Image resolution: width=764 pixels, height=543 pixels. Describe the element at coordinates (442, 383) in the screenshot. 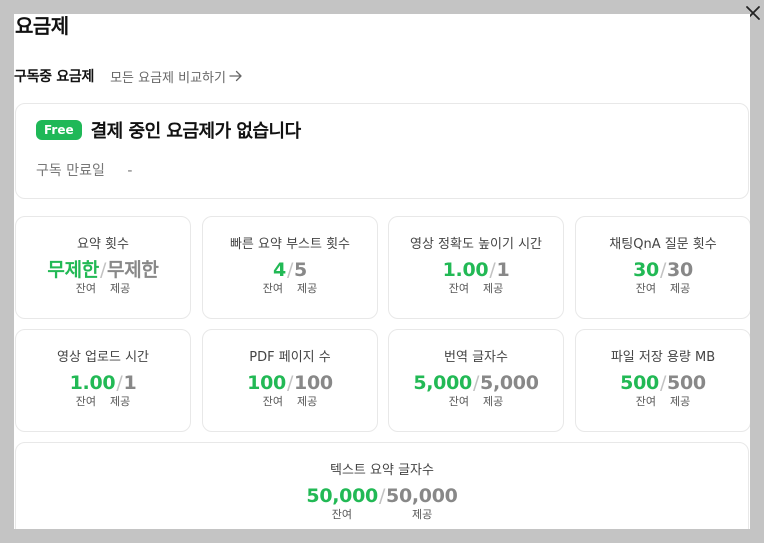

I see `stat-remaining: 5,000` at that location.